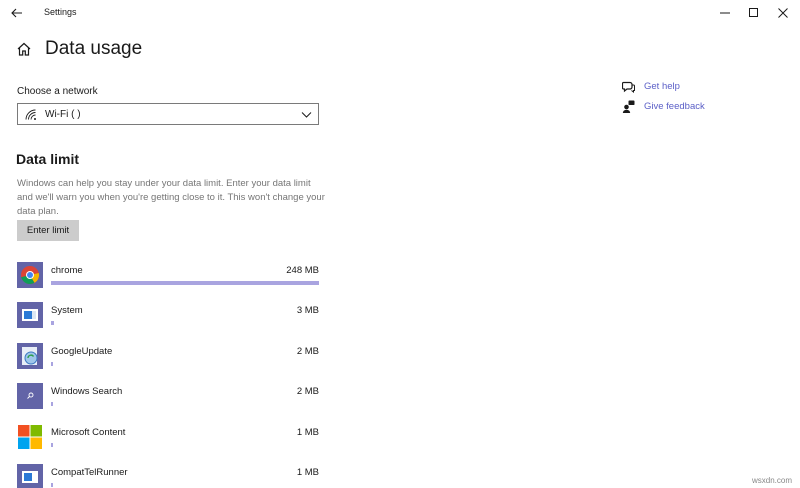 The height and width of the screenshot is (488, 800). What do you see at coordinates (662, 86) in the screenshot?
I see `get-help-text: Get help` at bounding box center [662, 86].